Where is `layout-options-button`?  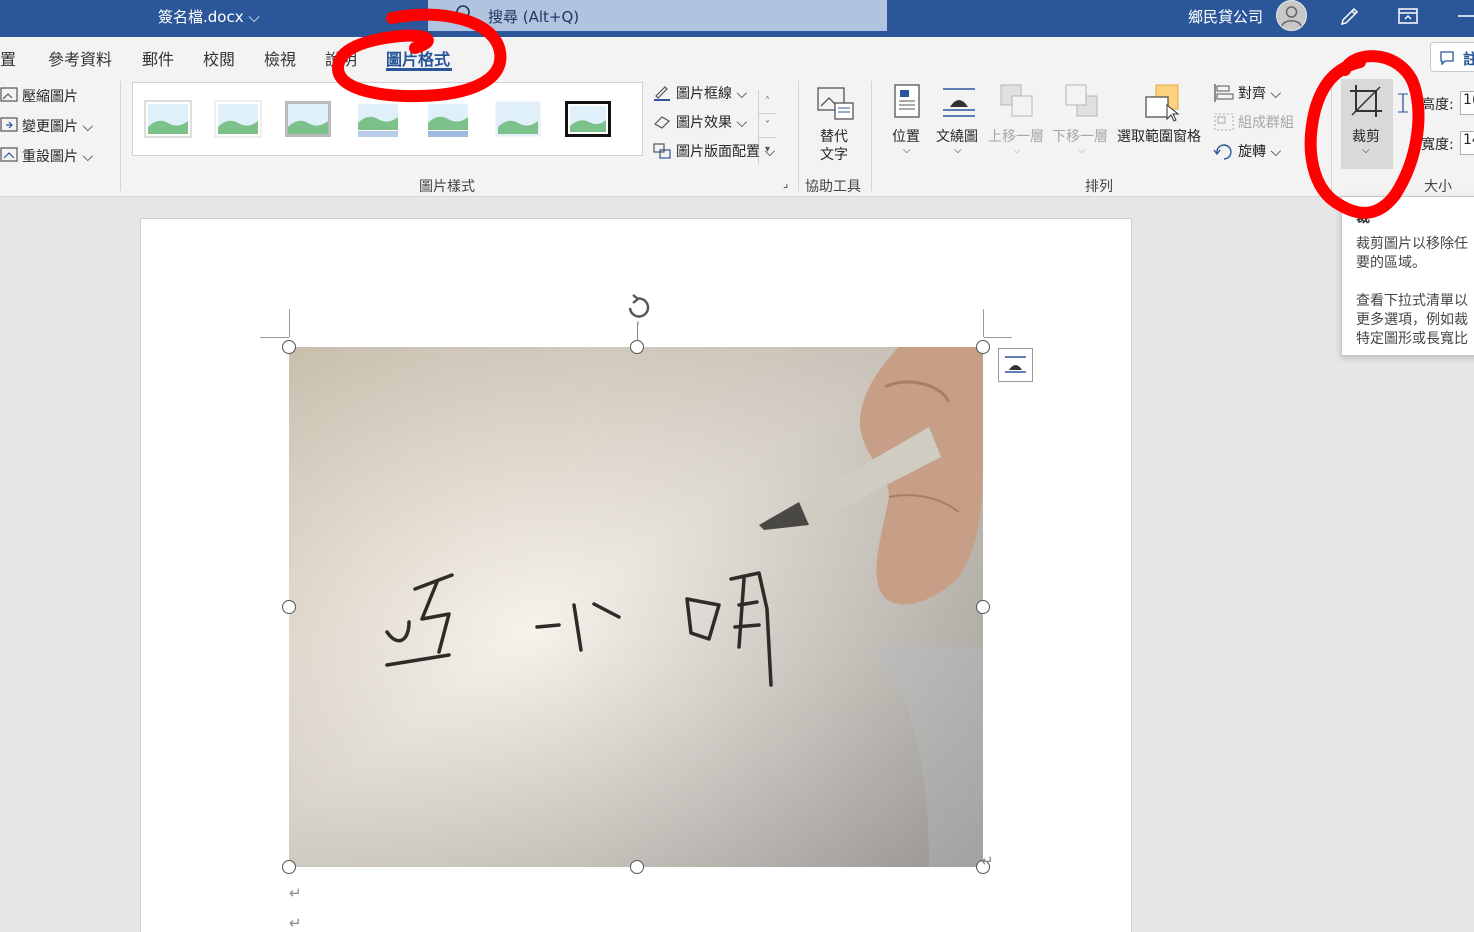 layout-options-button is located at coordinates (1015, 365).